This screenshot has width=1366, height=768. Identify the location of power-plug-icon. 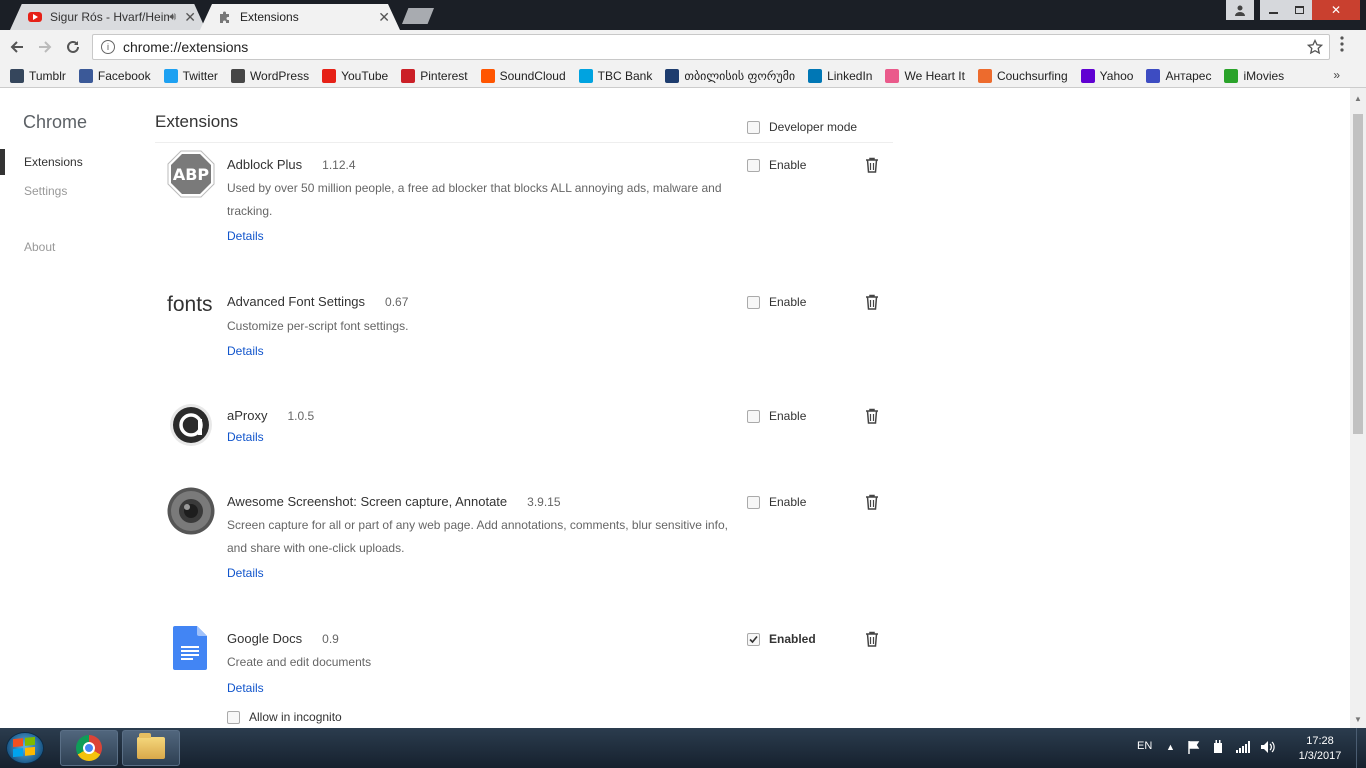
(1218, 747).